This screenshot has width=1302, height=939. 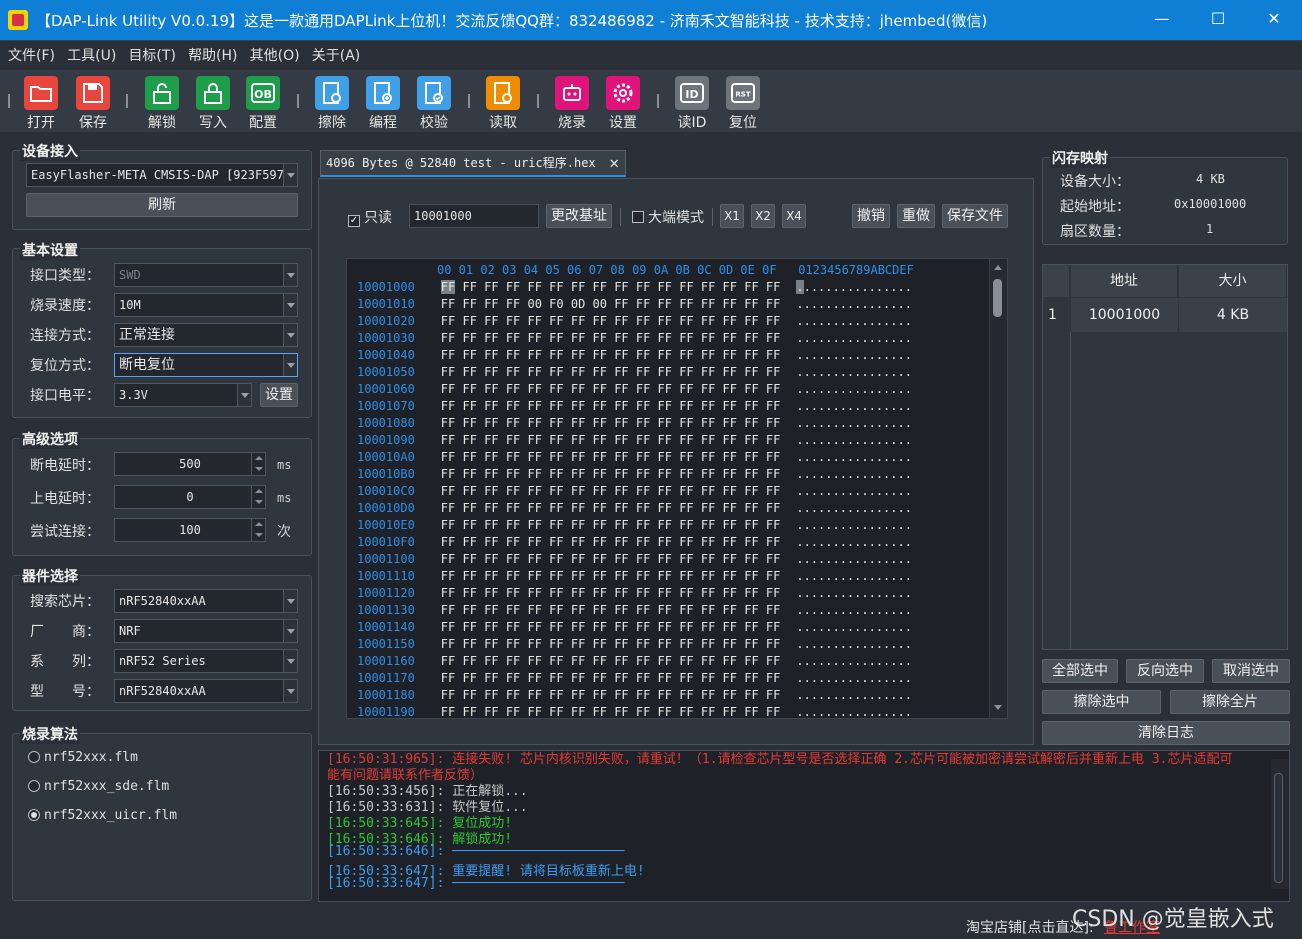 I want to click on close-tab-icon: ✕, so click(x=614, y=163).